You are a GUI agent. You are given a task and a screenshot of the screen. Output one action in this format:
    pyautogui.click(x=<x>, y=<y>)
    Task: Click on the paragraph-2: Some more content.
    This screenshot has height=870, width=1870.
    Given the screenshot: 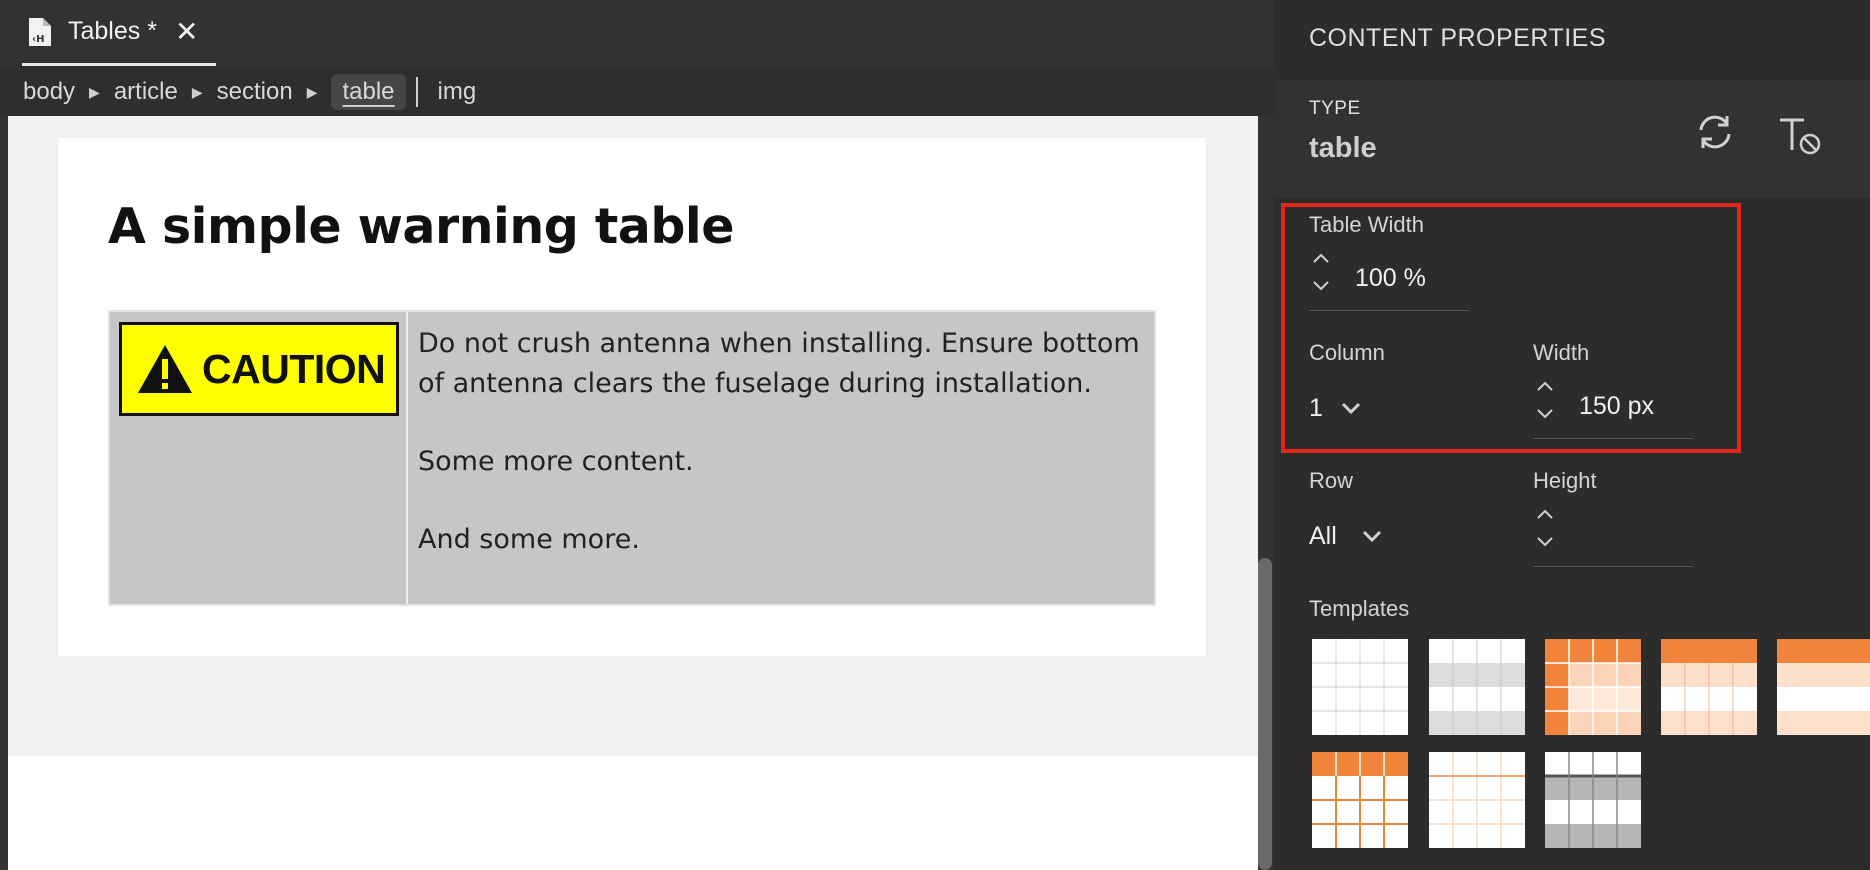 What is the action you would take?
    pyautogui.click(x=781, y=462)
    